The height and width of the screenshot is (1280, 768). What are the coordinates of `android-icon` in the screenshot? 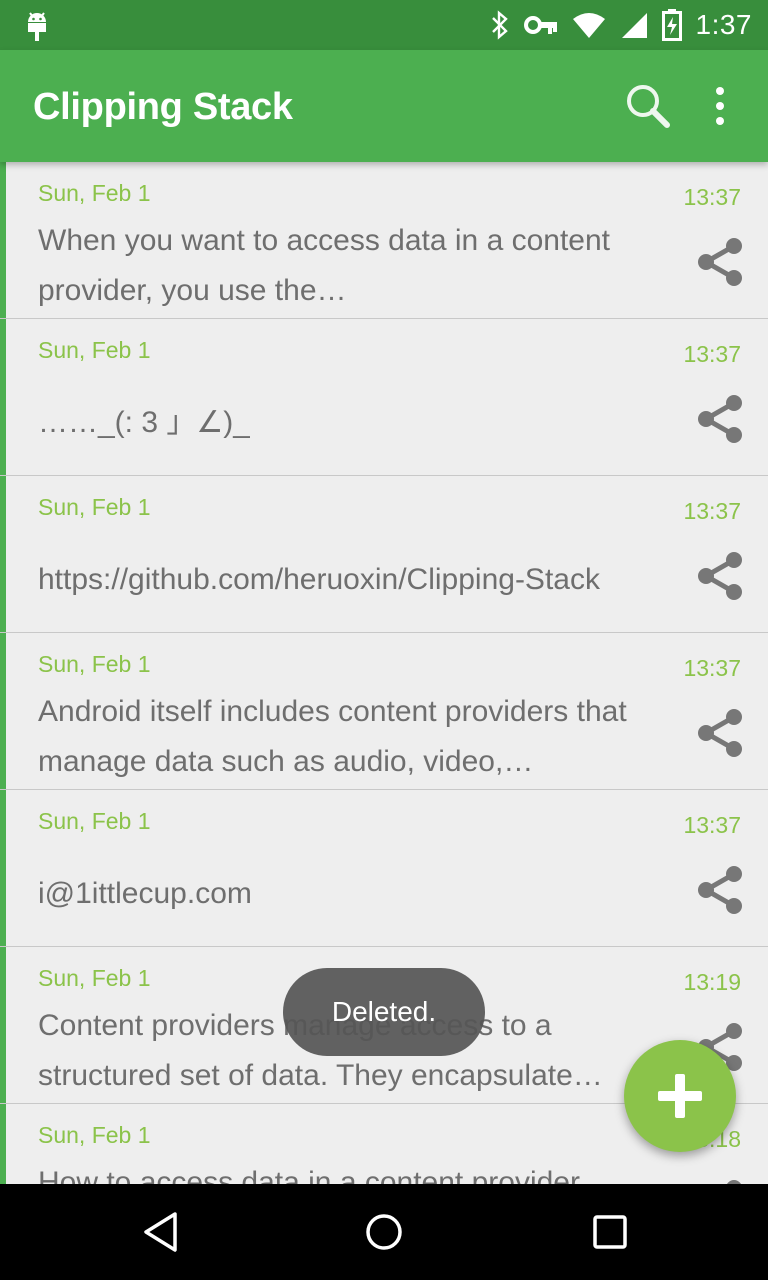 It's located at (37, 26).